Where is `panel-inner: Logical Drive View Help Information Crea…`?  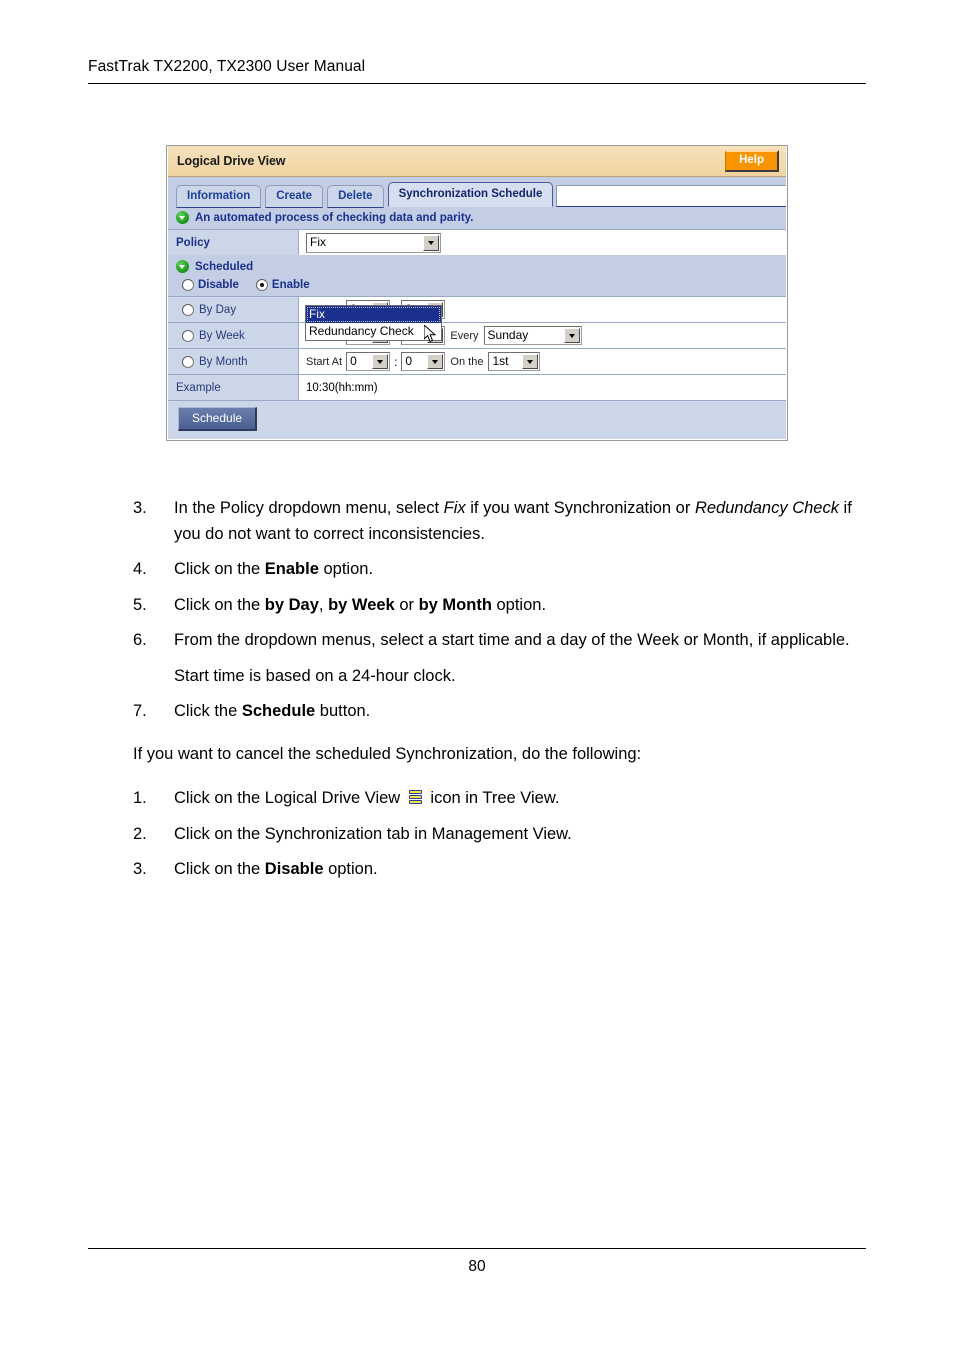 panel-inner: Logical Drive View Help Information Crea… is located at coordinates (477, 293).